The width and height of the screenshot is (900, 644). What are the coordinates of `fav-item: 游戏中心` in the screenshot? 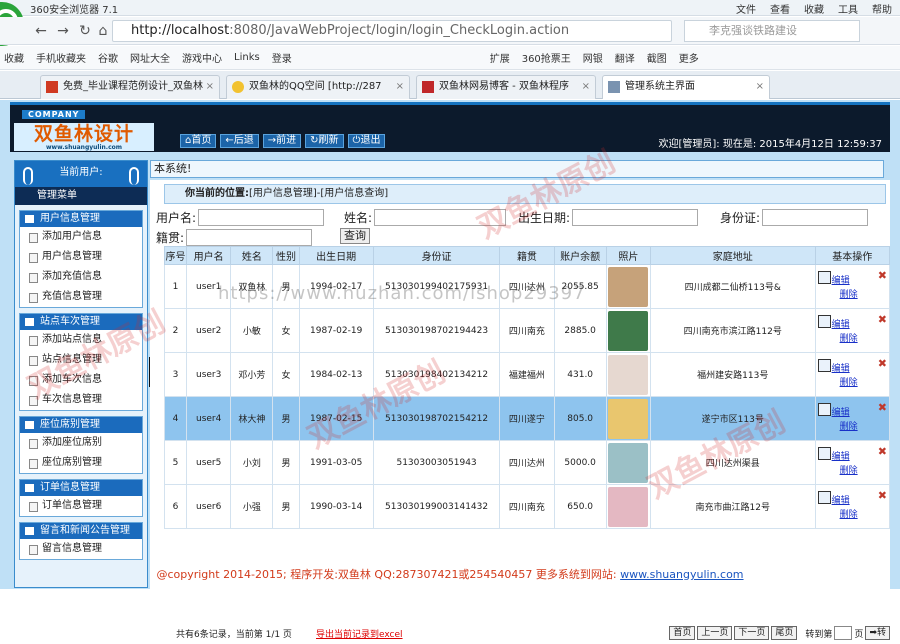 It's located at (202, 57).